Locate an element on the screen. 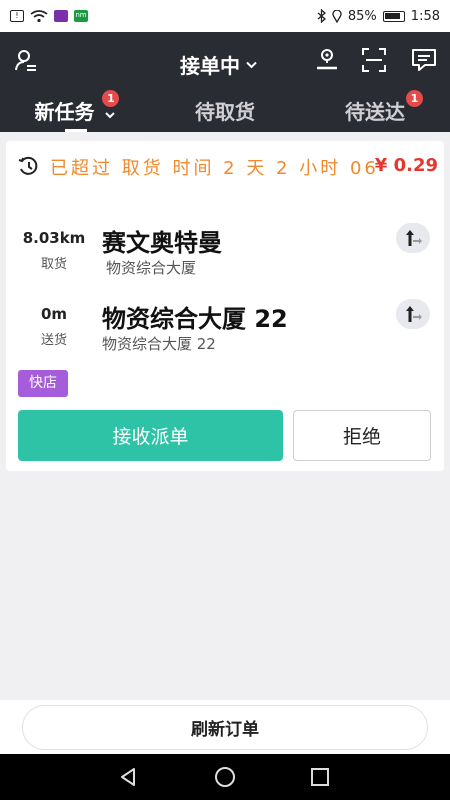 The width and height of the screenshot is (450, 800). status-bar: ! nm 85% 1:58 is located at coordinates (225, 16).